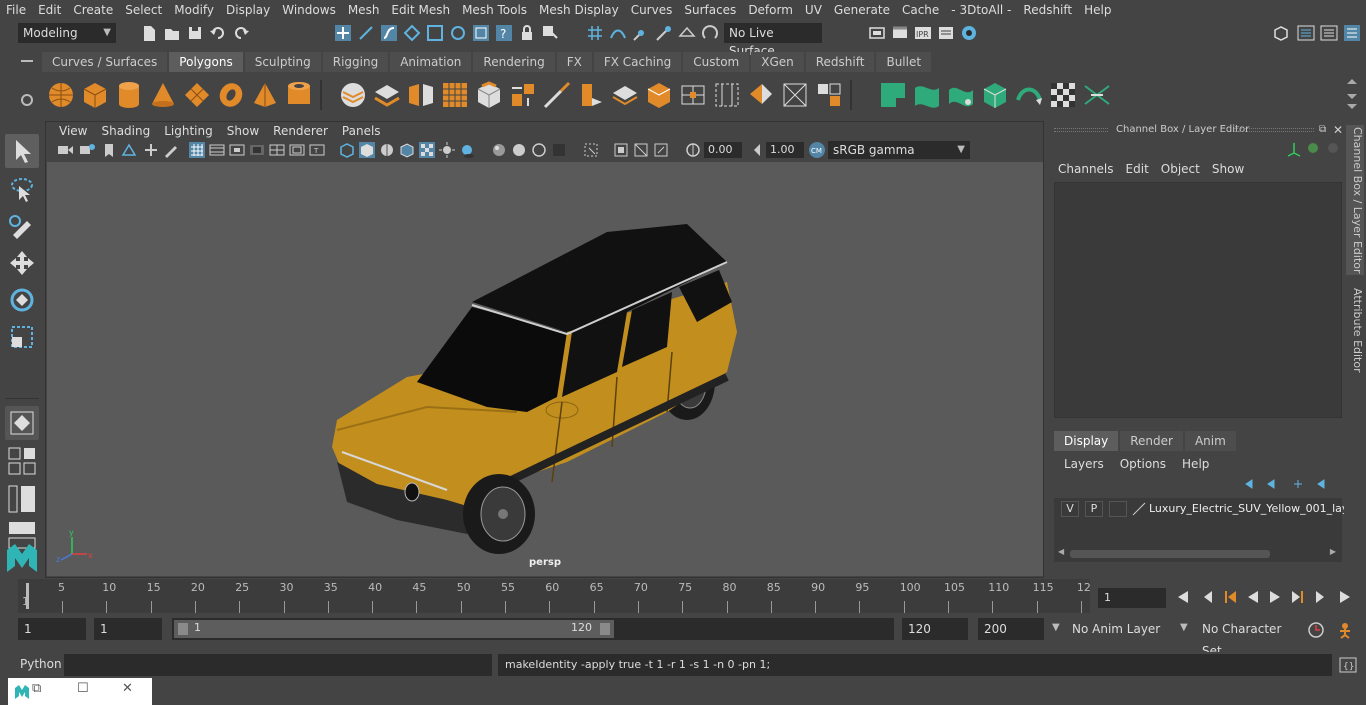 The image size is (1366, 705). Describe the element at coordinates (1203, 464) in the screenshot. I see `layer-menu-help: Help` at that location.